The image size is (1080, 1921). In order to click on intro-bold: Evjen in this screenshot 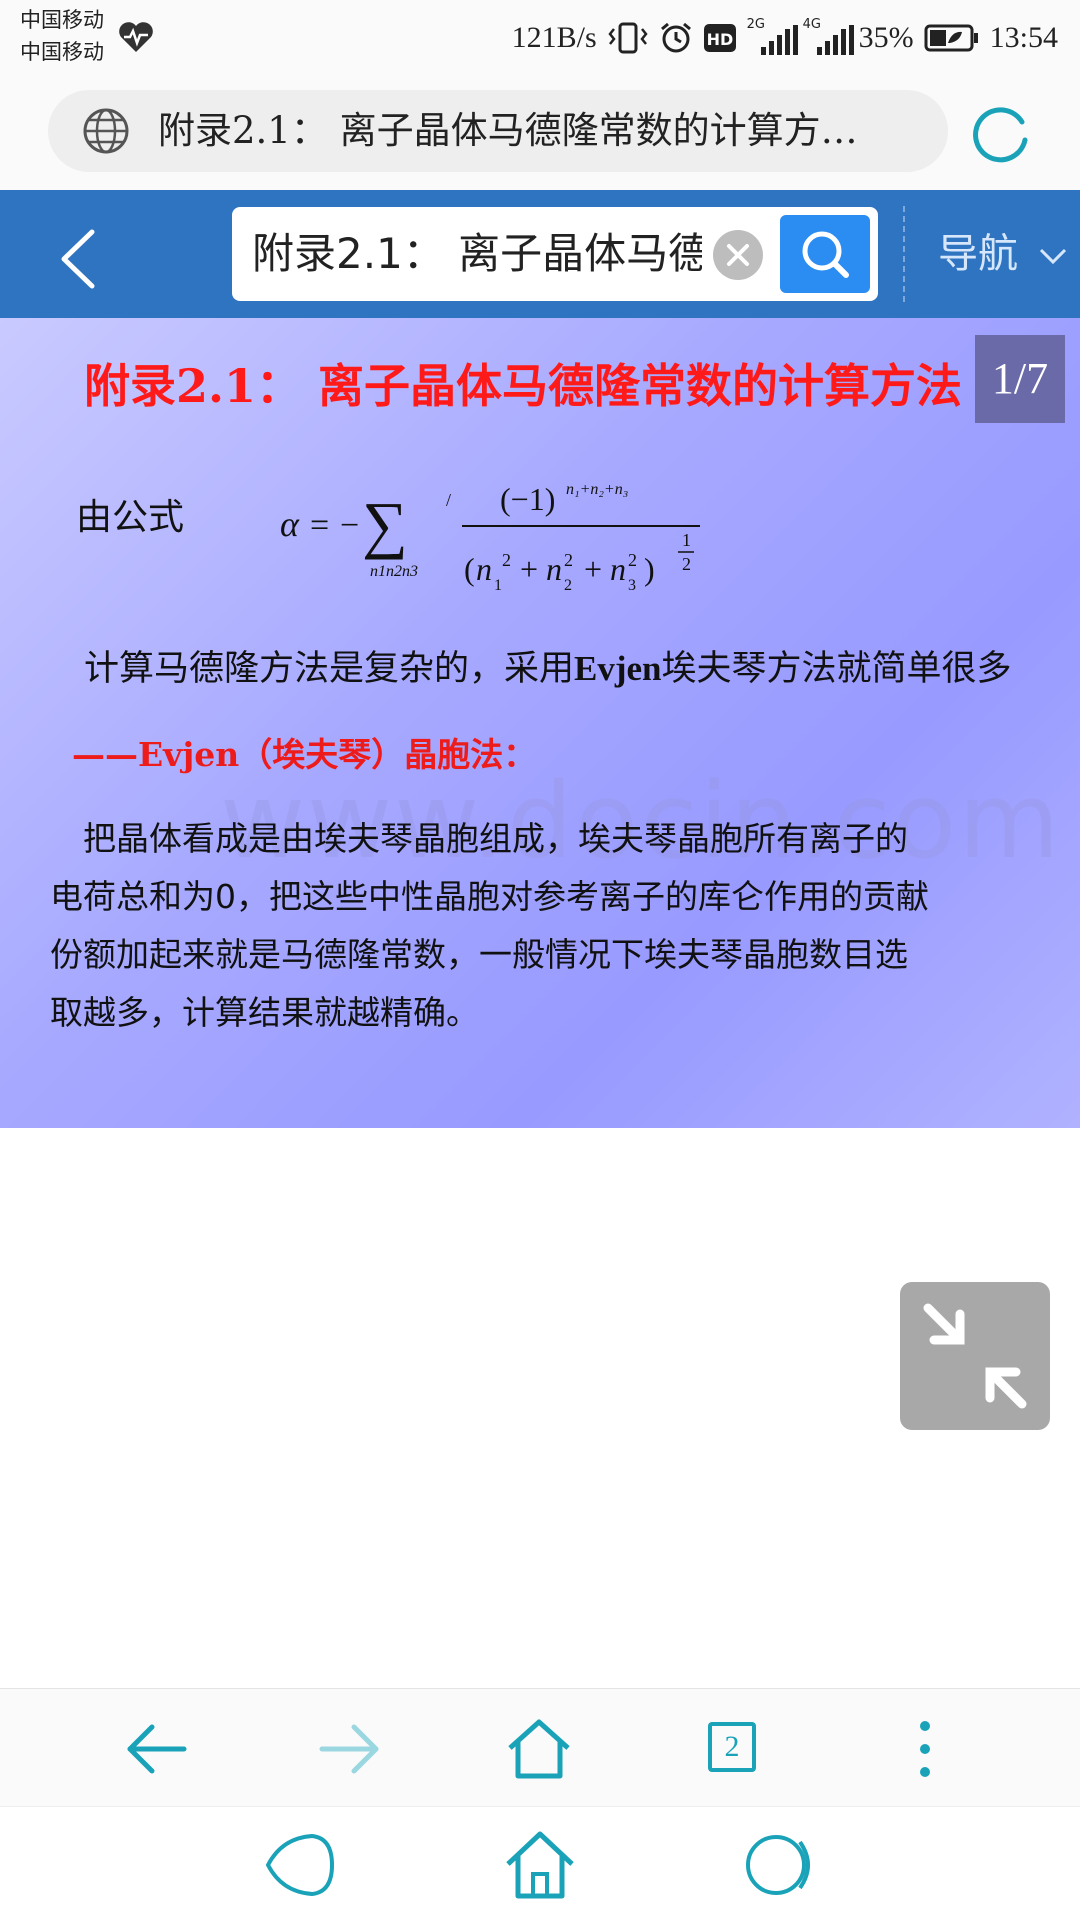, I will do `click(618, 668)`.